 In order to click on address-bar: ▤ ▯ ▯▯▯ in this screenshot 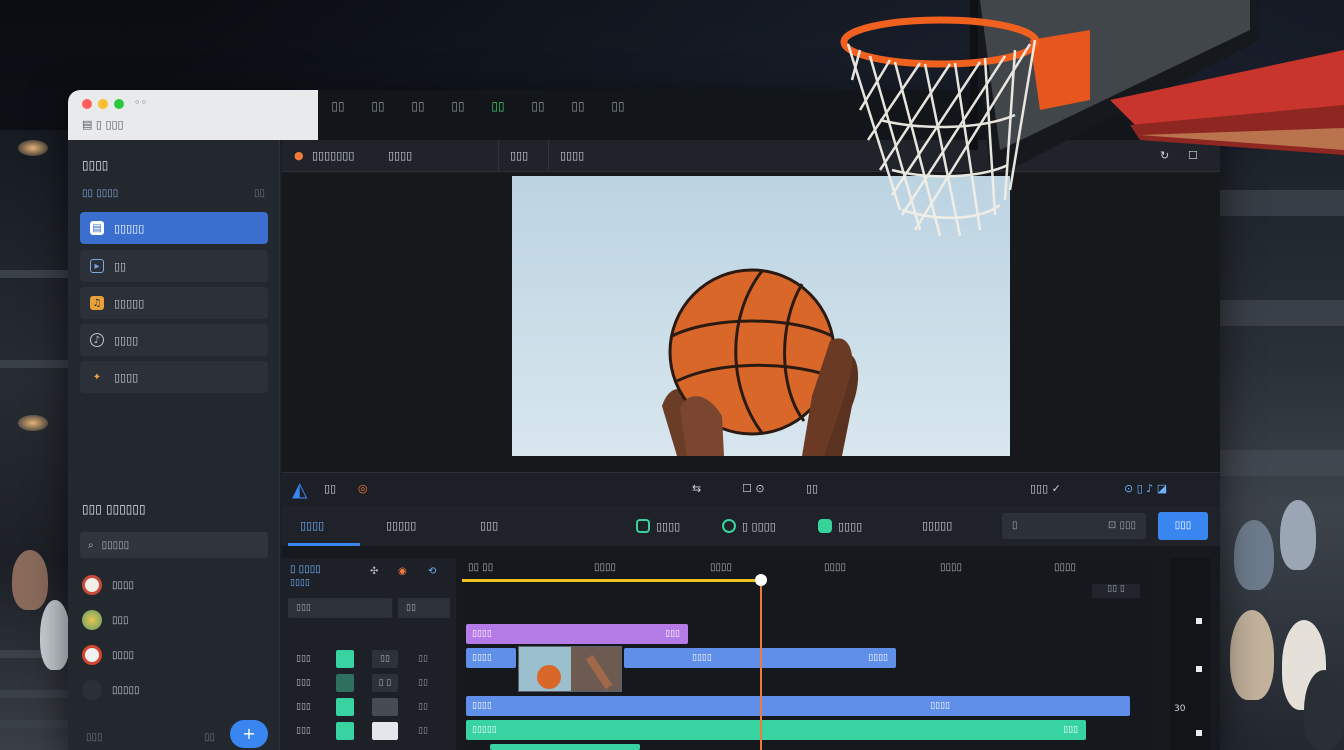, I will do `click(103, 124)`.